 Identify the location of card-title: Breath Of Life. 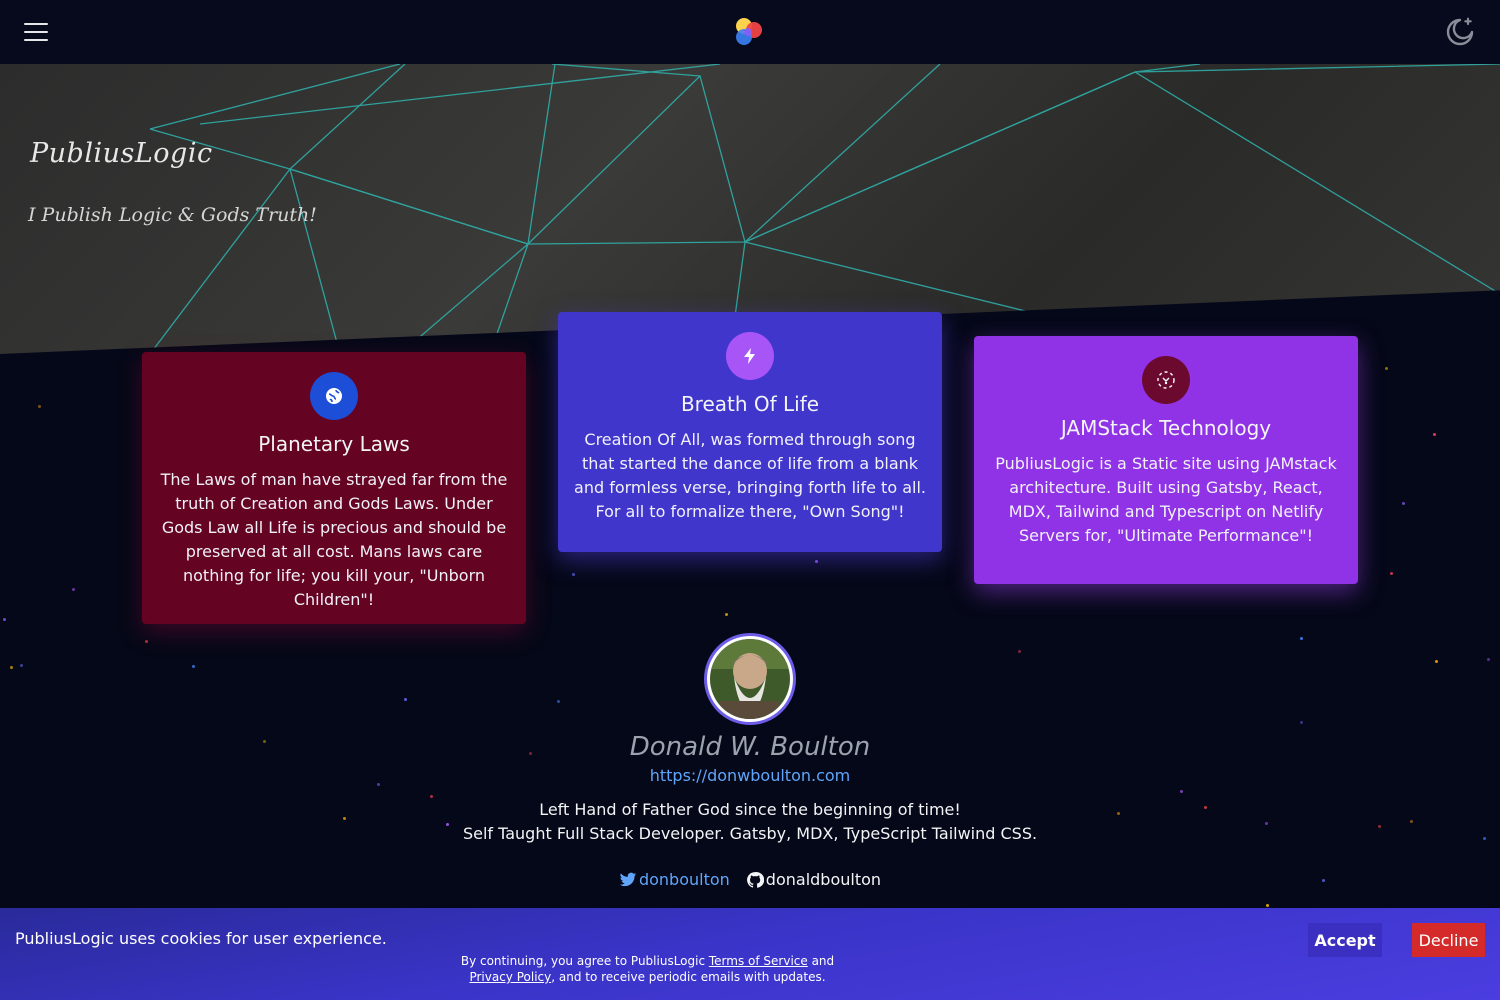
(750, 404).